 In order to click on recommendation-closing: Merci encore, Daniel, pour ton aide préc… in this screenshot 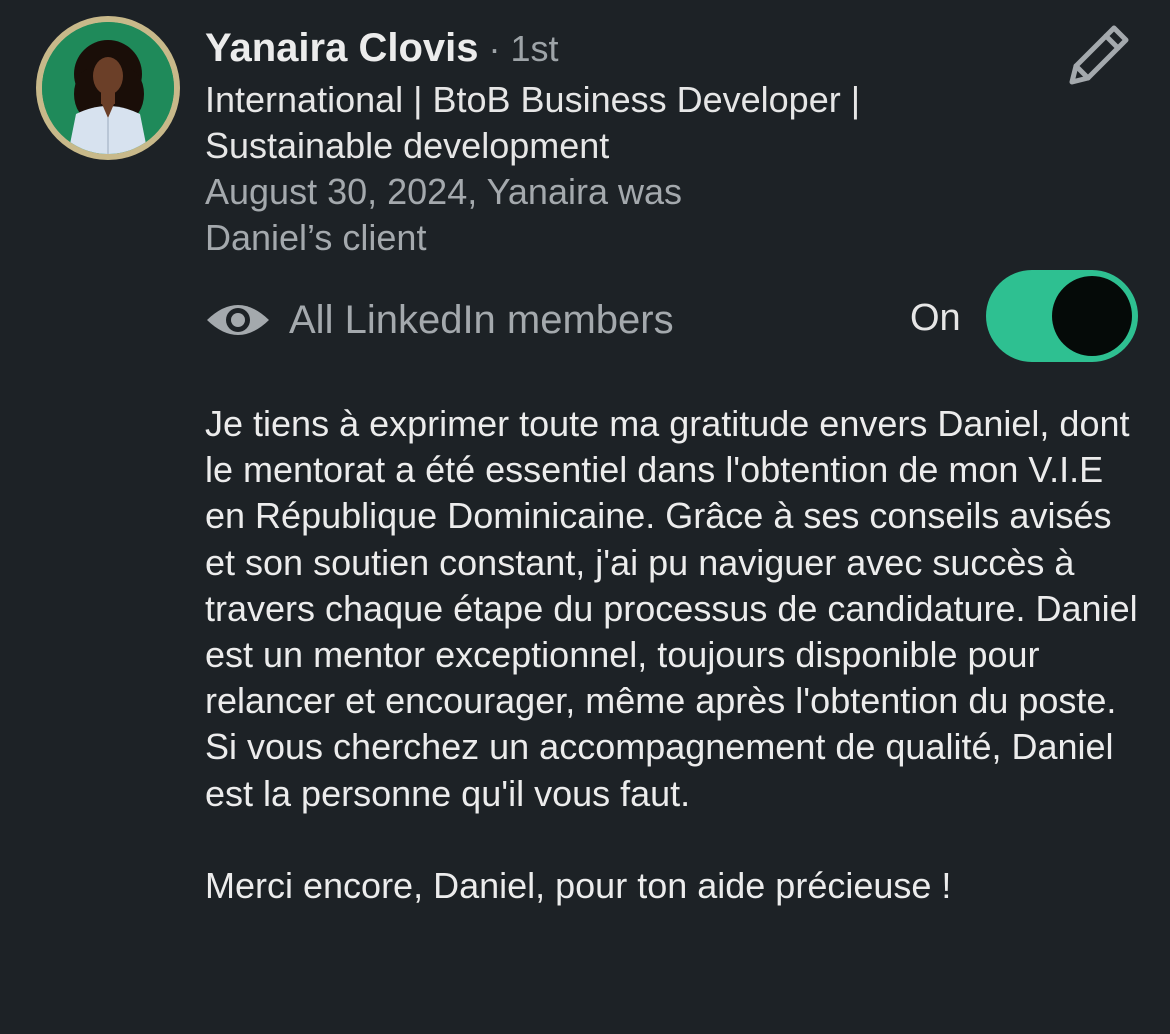, I will do `click(578, 885)`.